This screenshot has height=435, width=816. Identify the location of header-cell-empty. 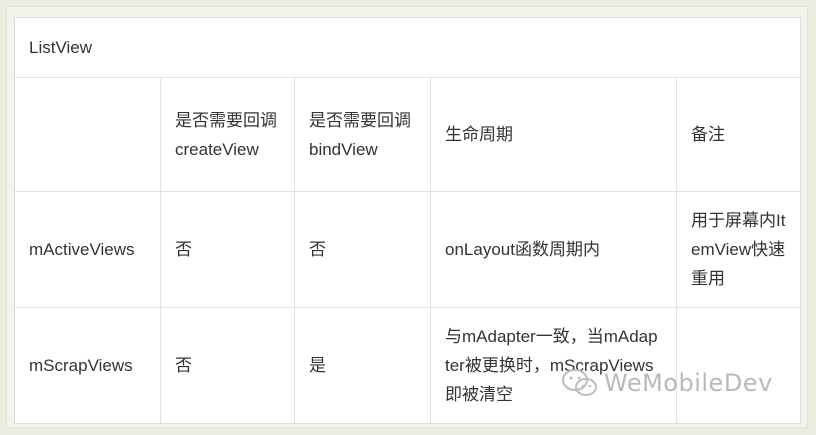
(88, 135).